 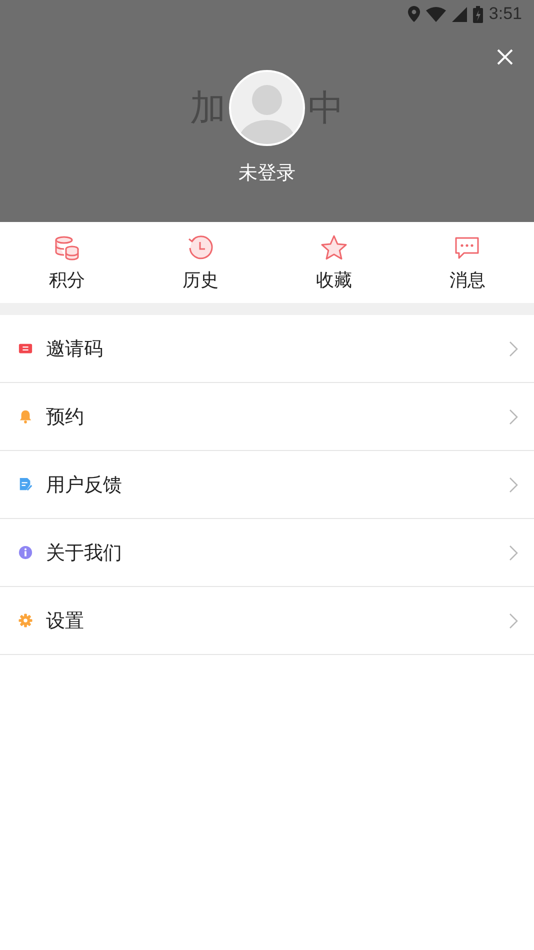 I want to click on info-icon, so click(x=25, y=552).